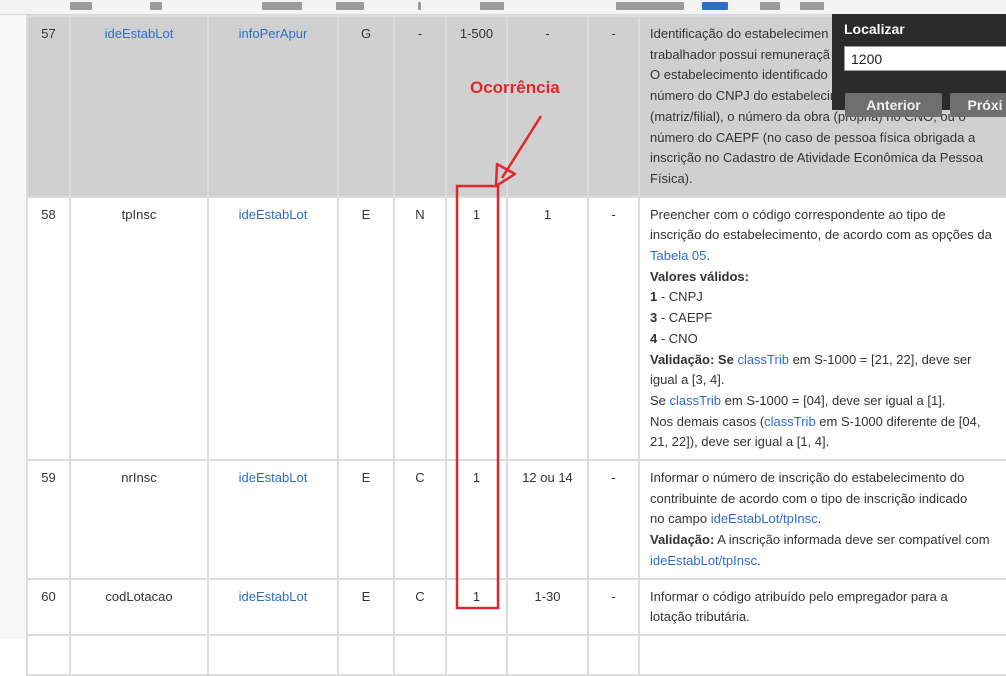 The image size is (1006, 676). I want to click on find-input, so click(925, 58).